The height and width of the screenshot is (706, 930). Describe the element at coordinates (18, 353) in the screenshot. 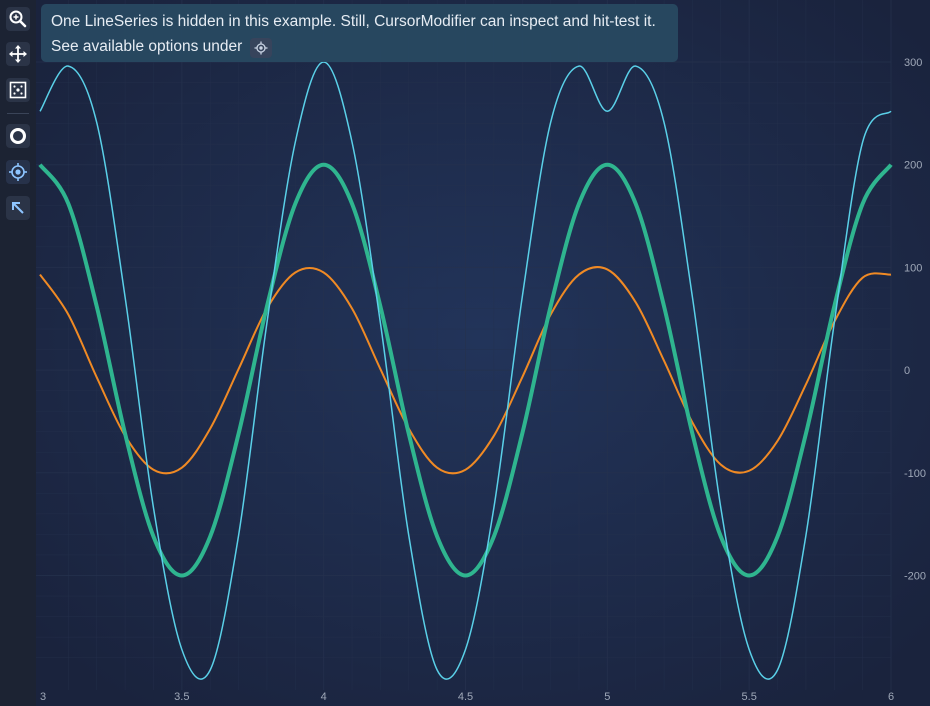

I see `toolbar` at that location.